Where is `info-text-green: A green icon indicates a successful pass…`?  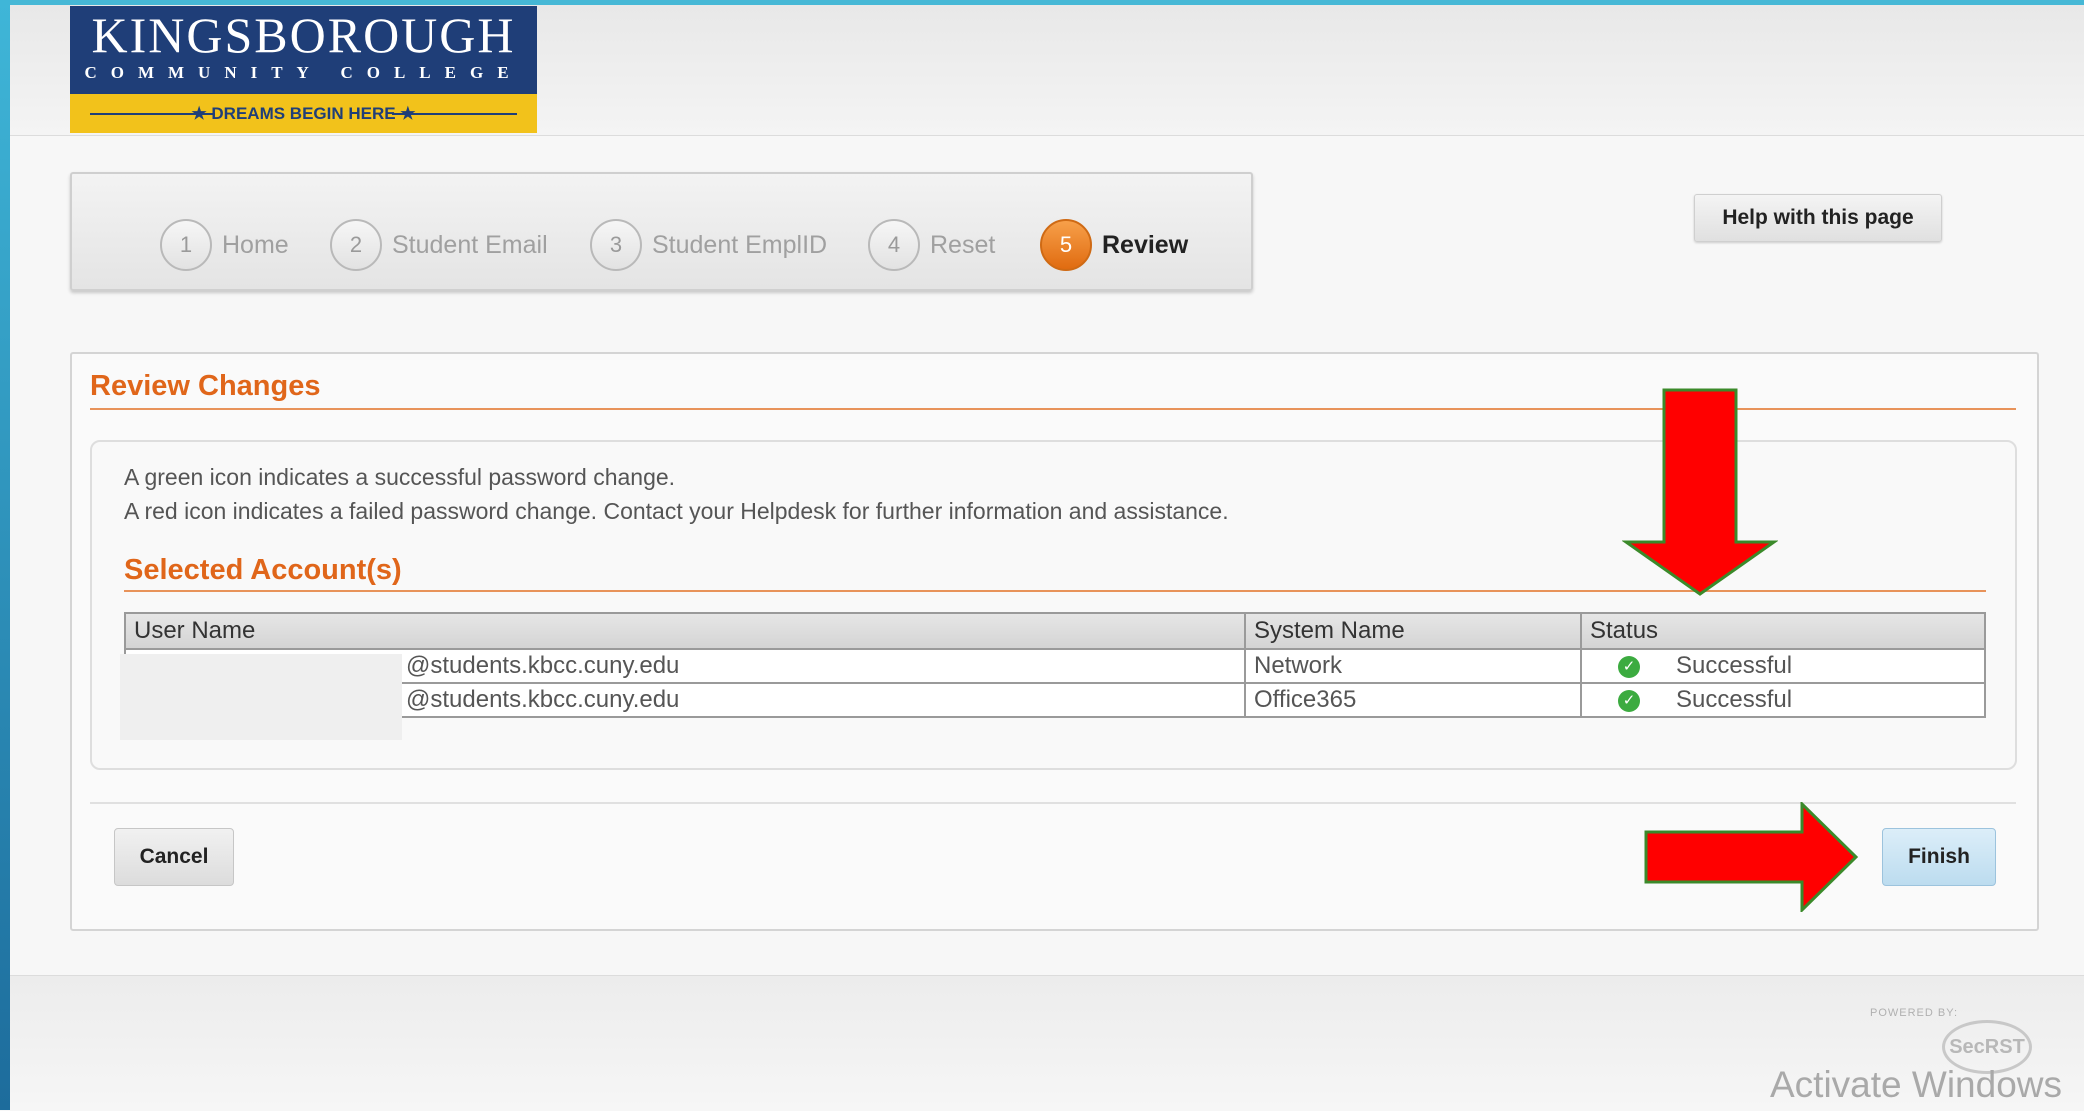
info-text-green: A green icon indicates a successful pass… is located at coordinates (400, 477).